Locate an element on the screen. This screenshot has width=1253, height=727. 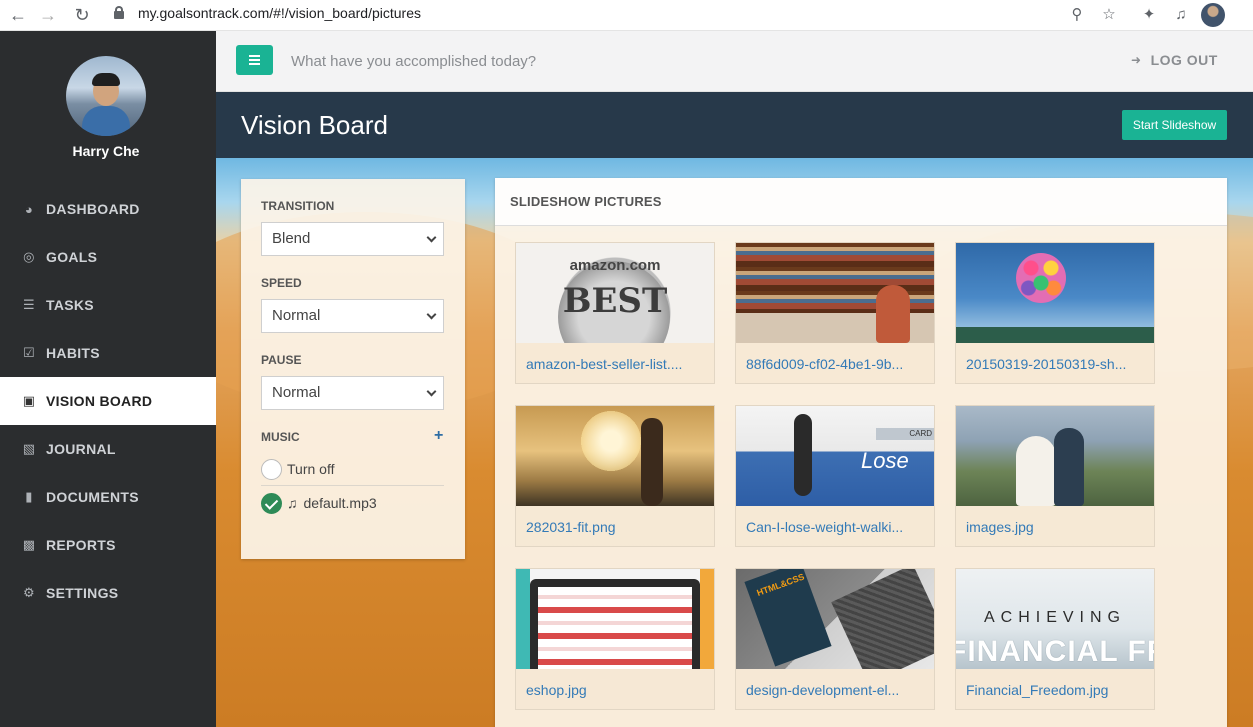
picture-card: 282031-fit.png is located at coordinates (615, 476).